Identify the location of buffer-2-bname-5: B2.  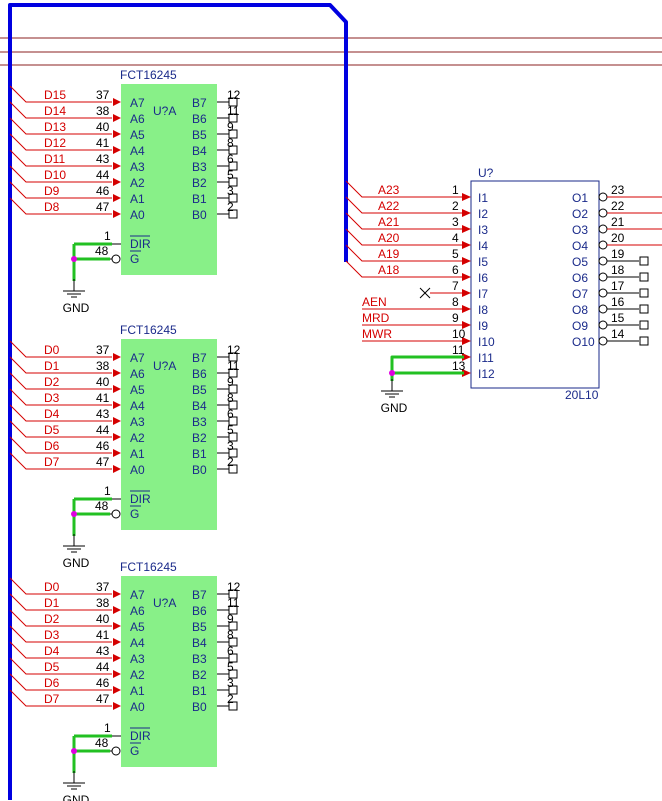
(199, 675).